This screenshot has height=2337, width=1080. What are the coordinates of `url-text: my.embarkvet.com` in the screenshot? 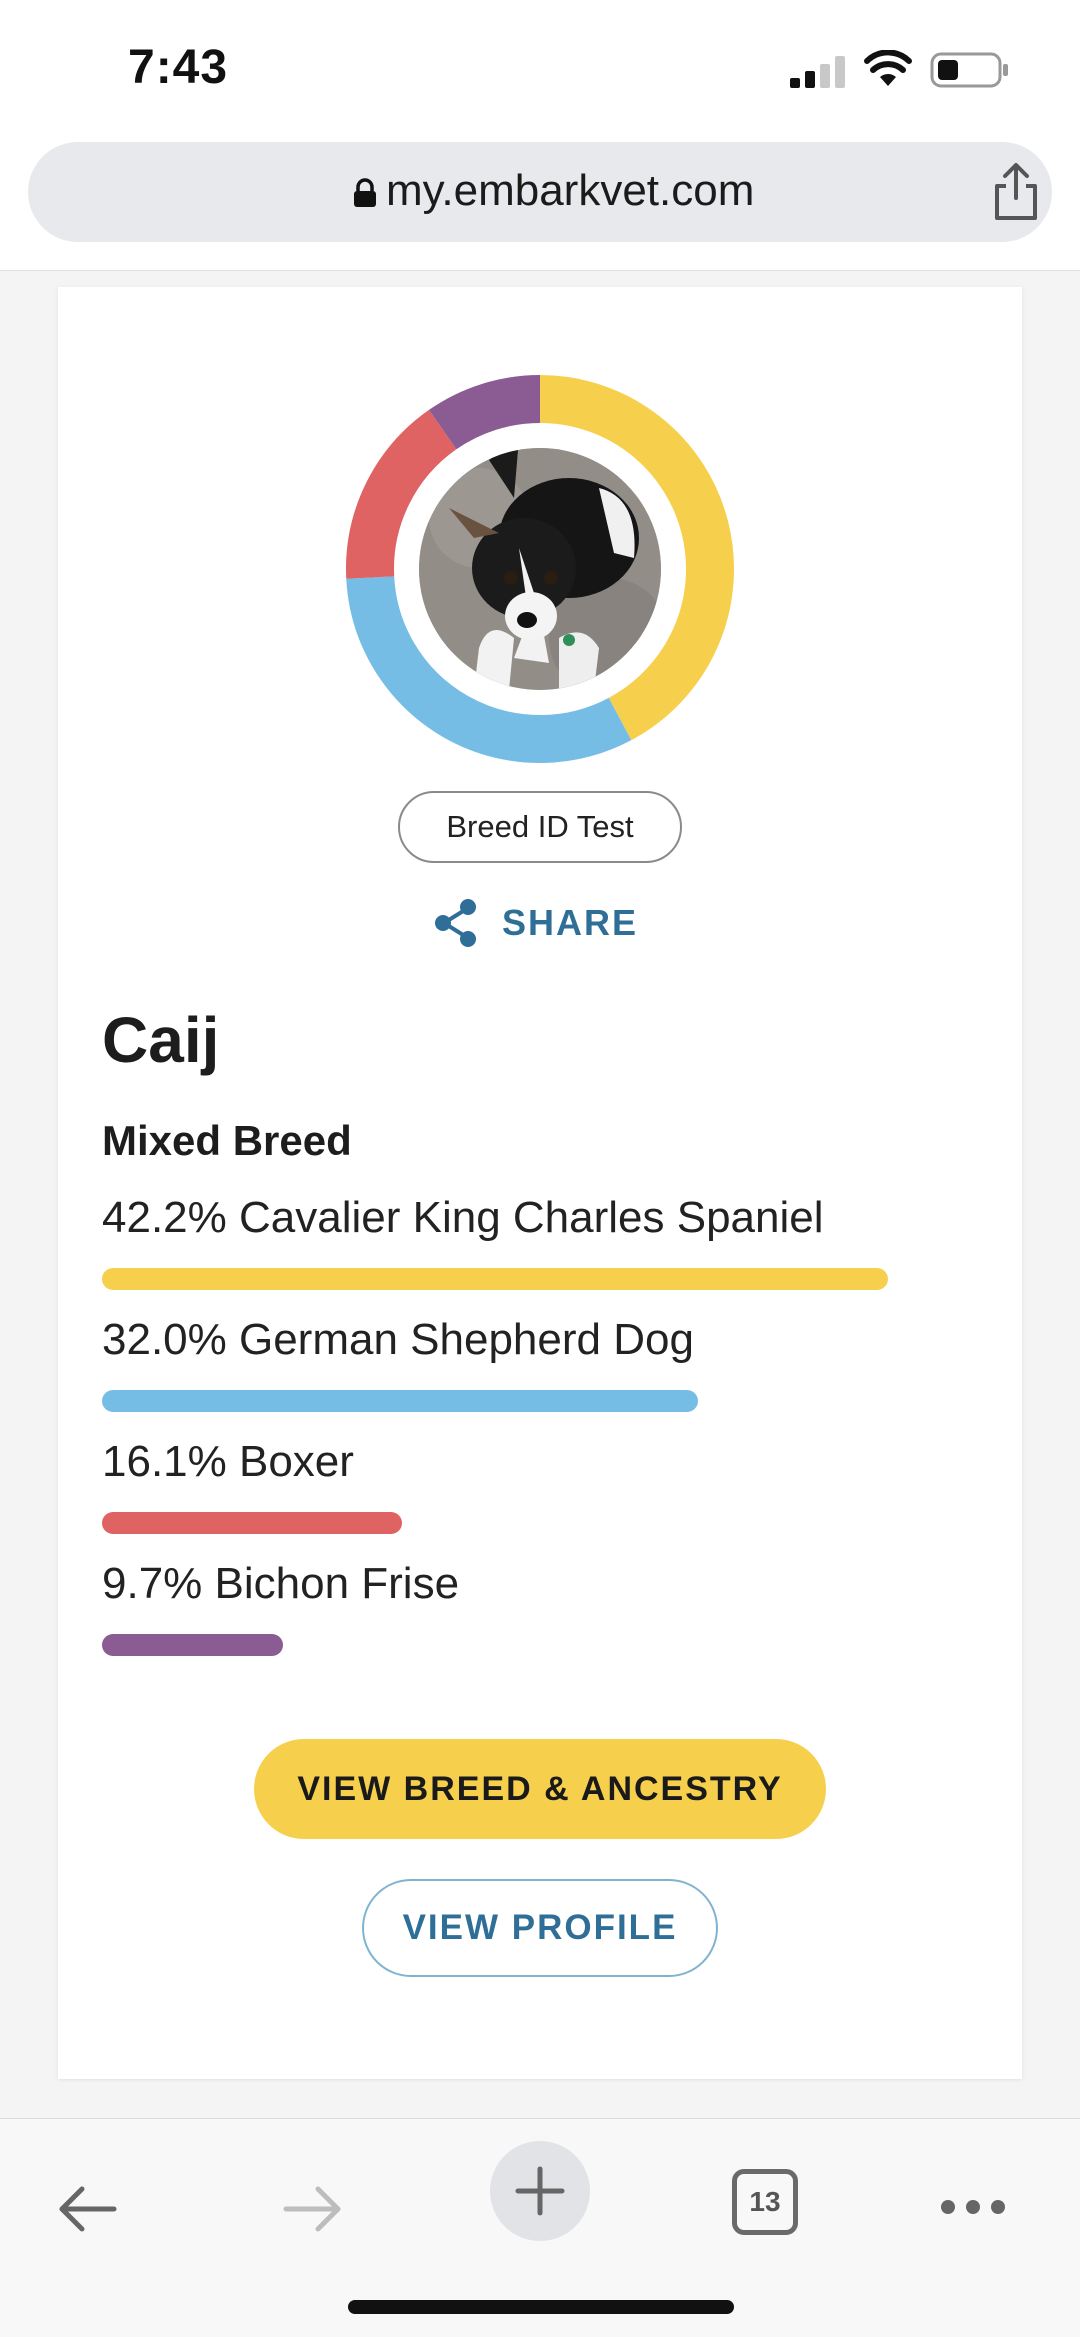 It's located at (570, 191).